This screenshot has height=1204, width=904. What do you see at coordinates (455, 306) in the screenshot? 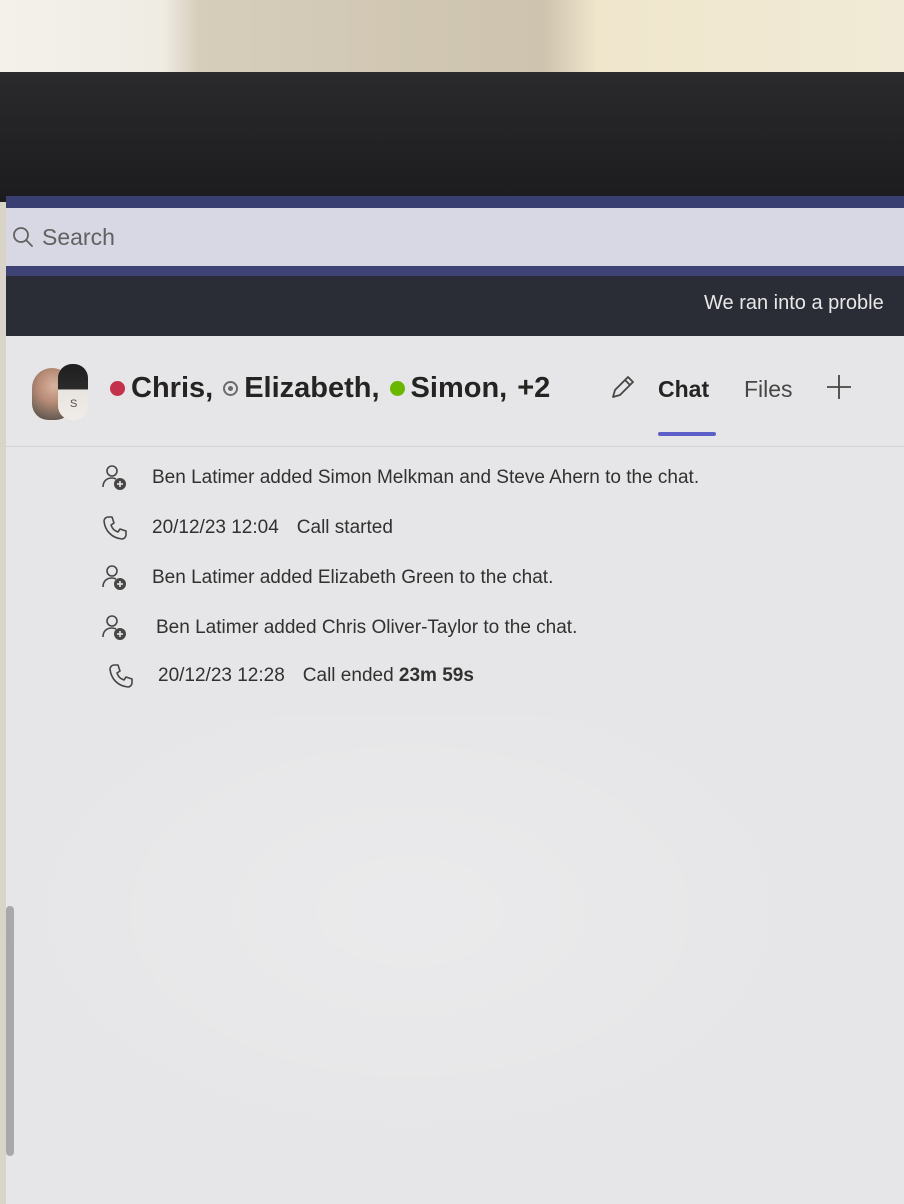
I see `error-banner: We ran into a proble` at bounding box center [455, 306].